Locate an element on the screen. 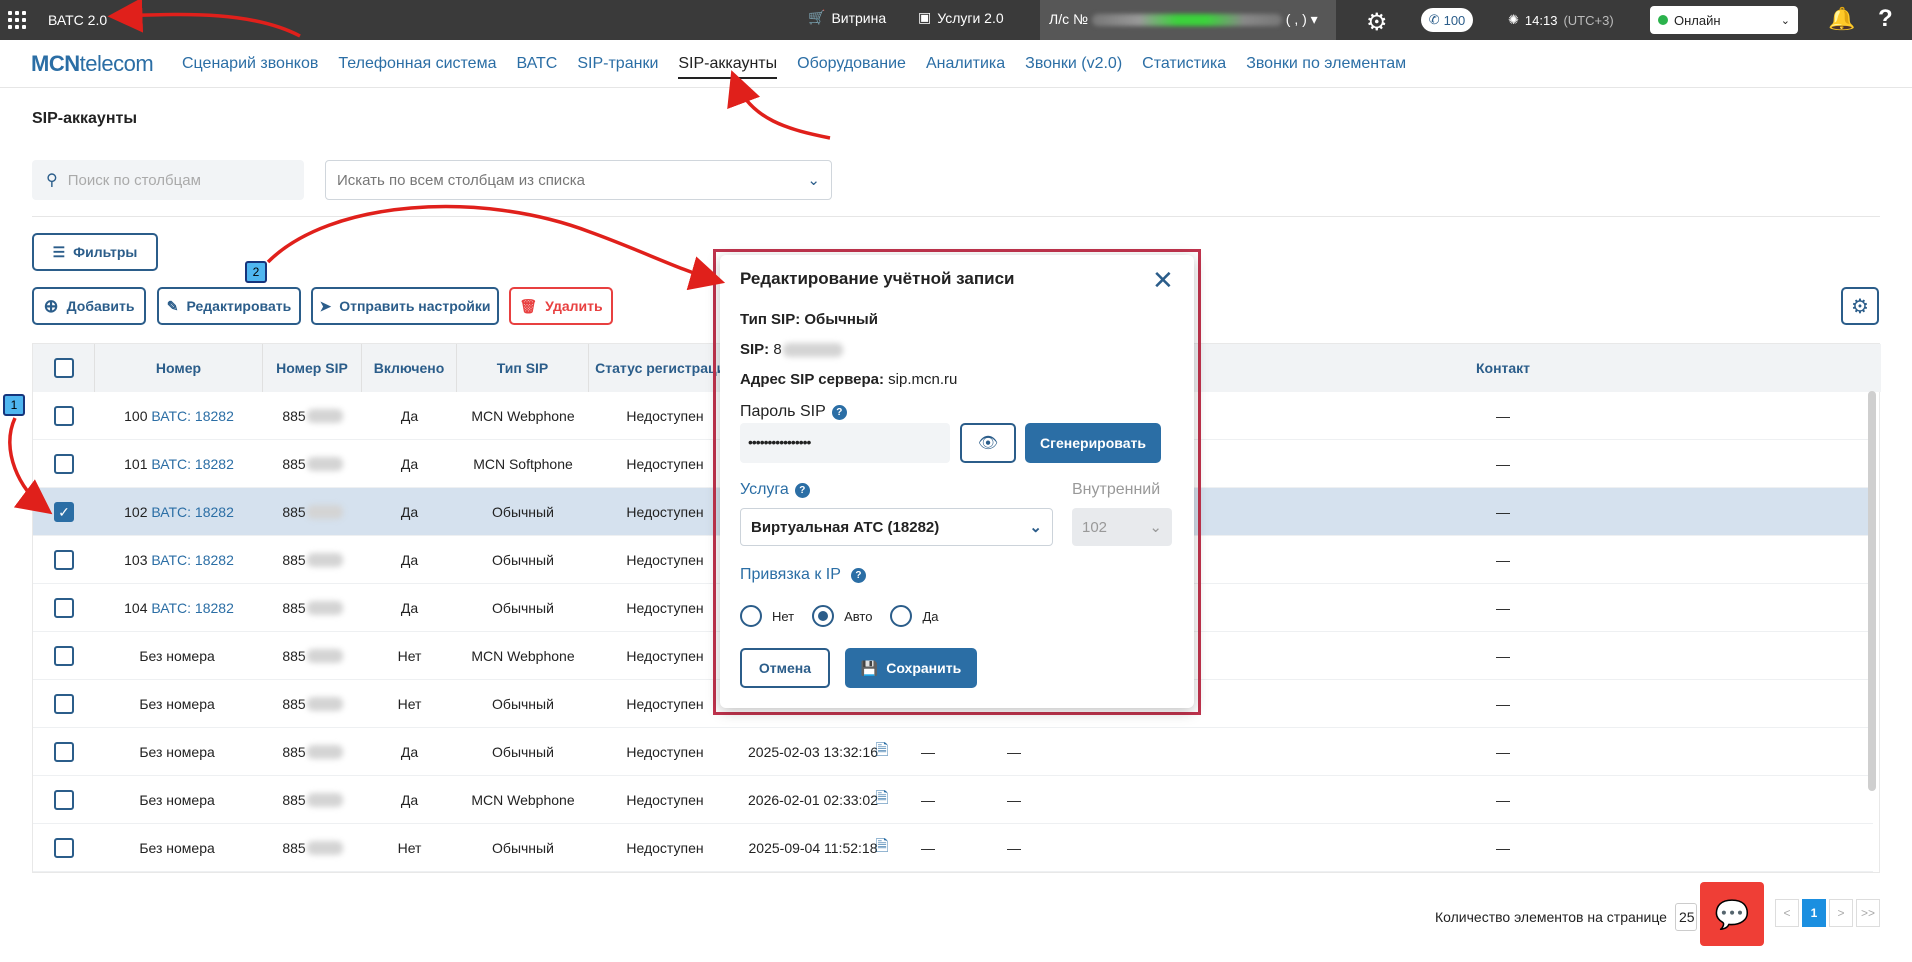  apps-grid-icon is located at coordinates (17, 20).